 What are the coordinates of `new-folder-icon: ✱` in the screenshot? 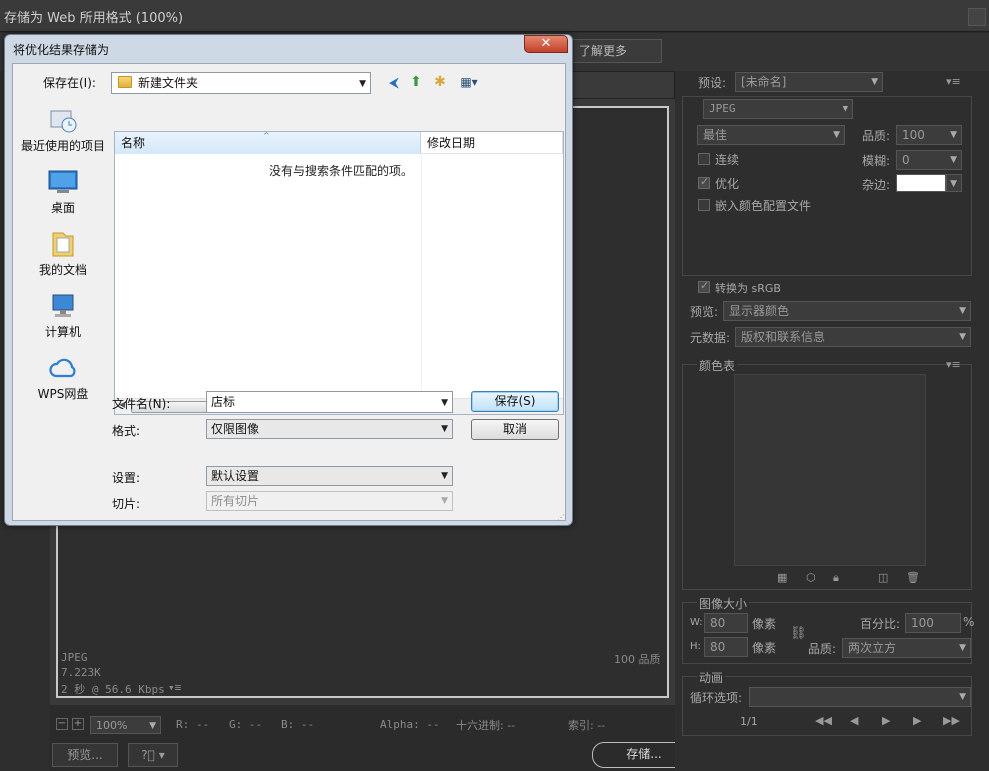 It's located at (440, 82).